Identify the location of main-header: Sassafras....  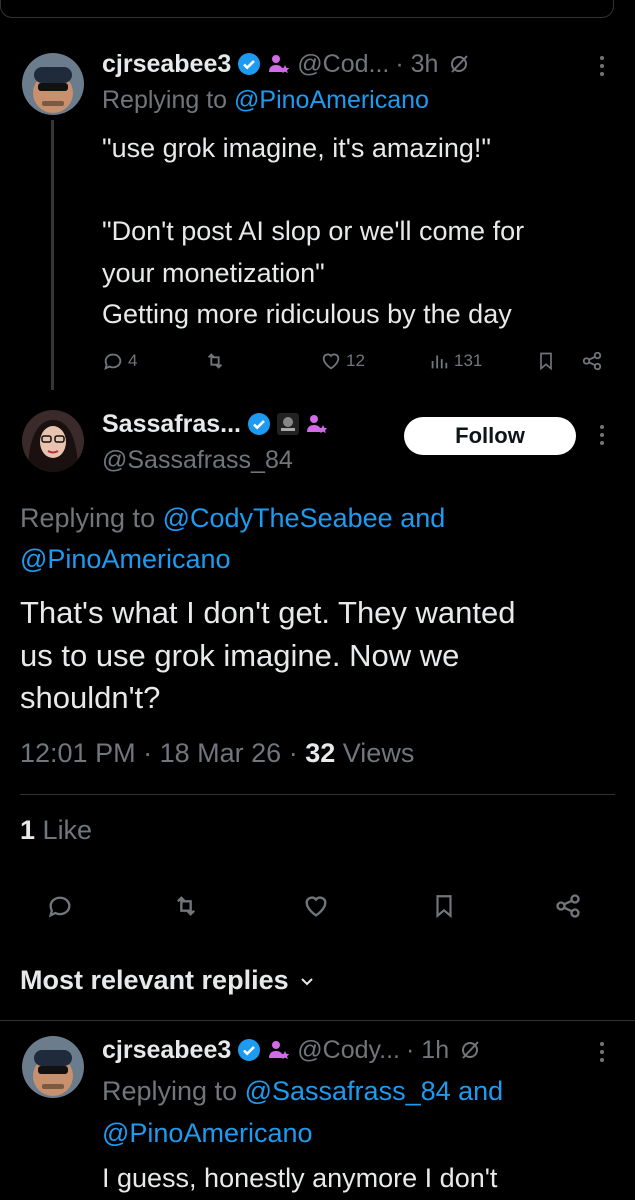
(215, 424).